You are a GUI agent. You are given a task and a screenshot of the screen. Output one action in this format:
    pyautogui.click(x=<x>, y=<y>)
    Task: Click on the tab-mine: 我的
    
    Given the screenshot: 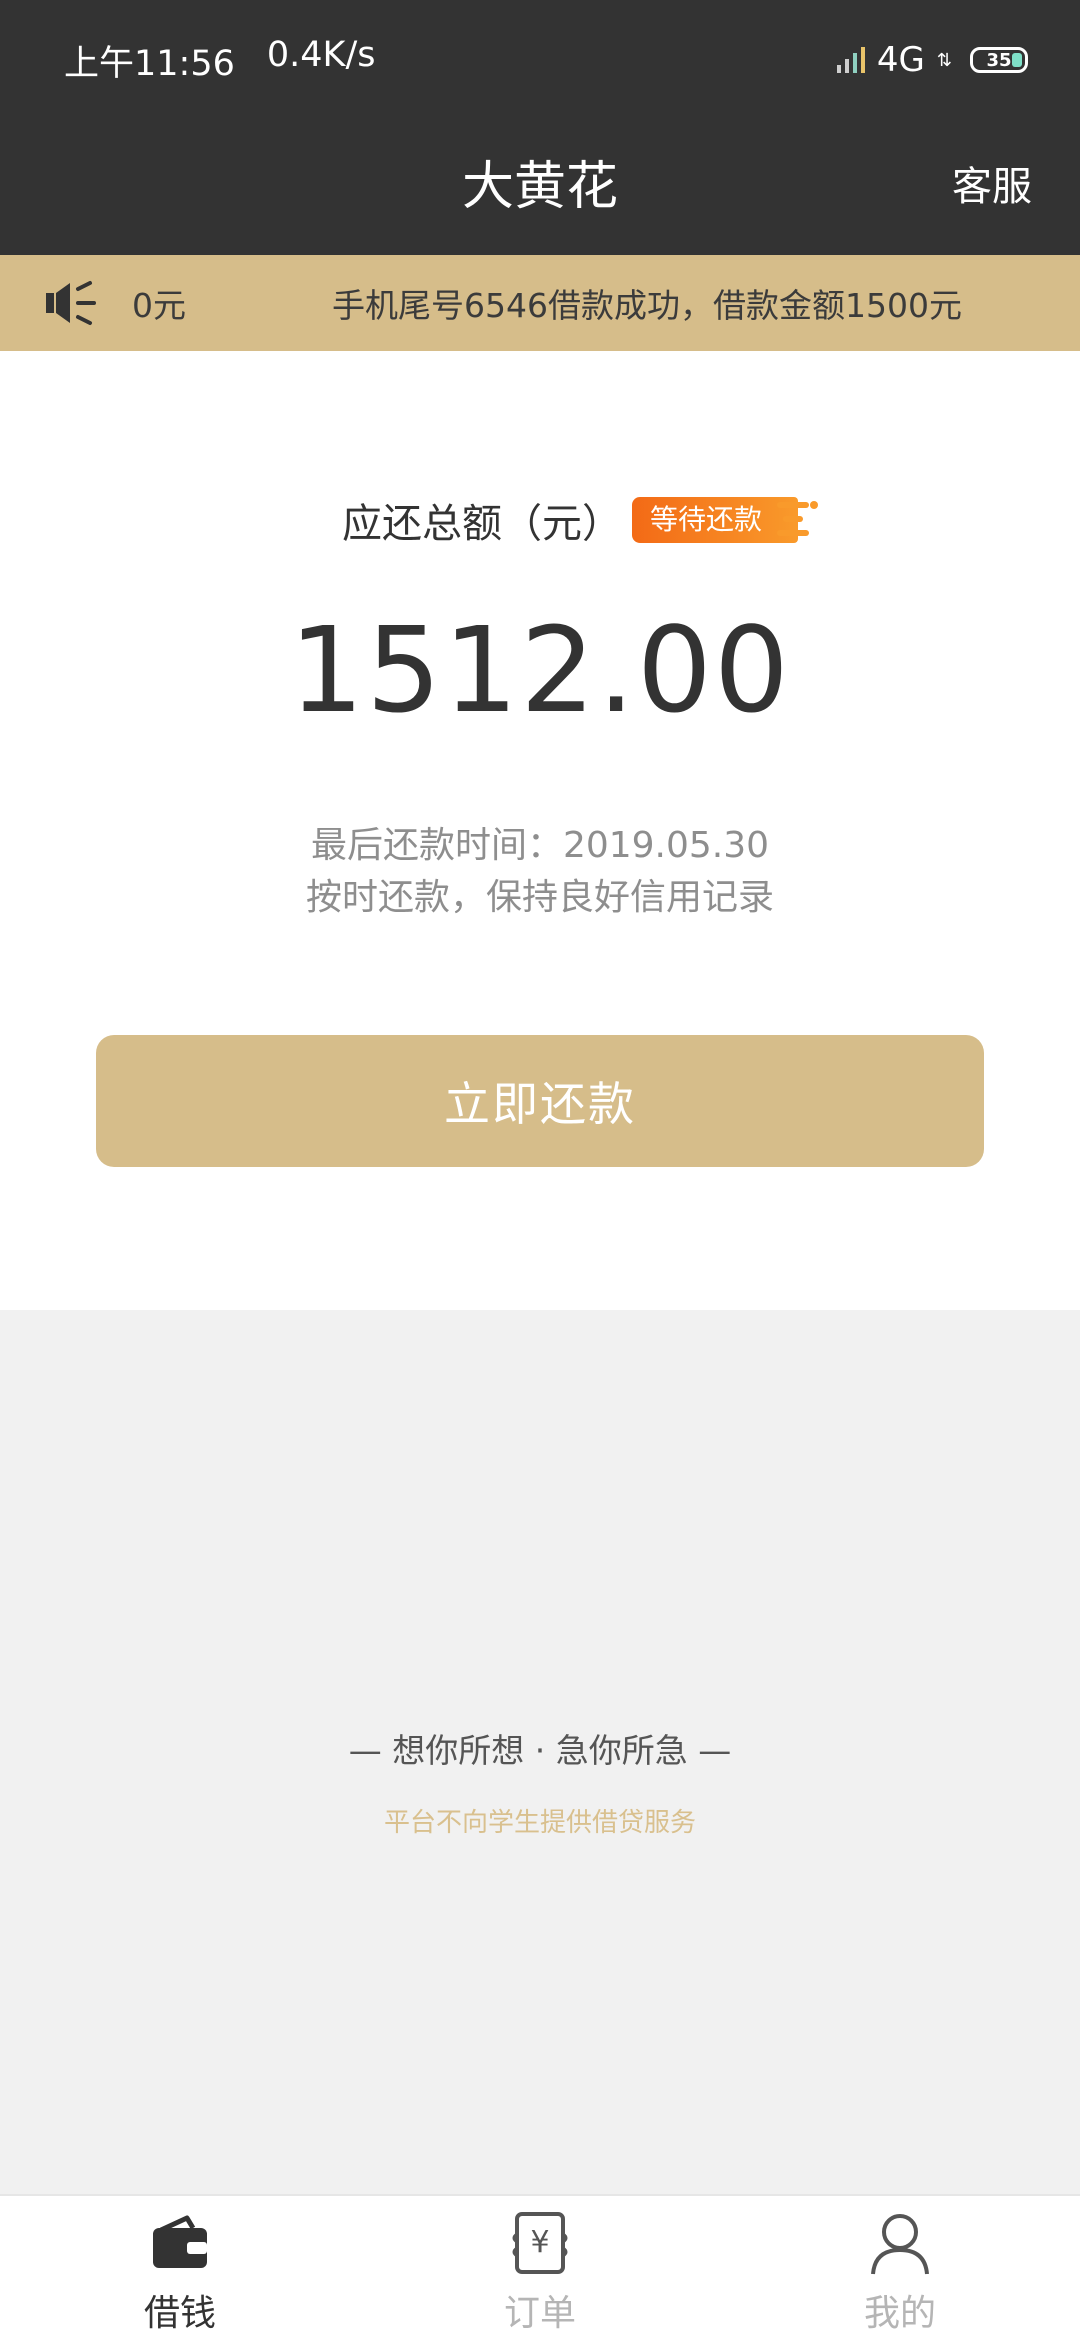 What is the action you would take?
    pyautogui.click(x=900, y=2268)
    